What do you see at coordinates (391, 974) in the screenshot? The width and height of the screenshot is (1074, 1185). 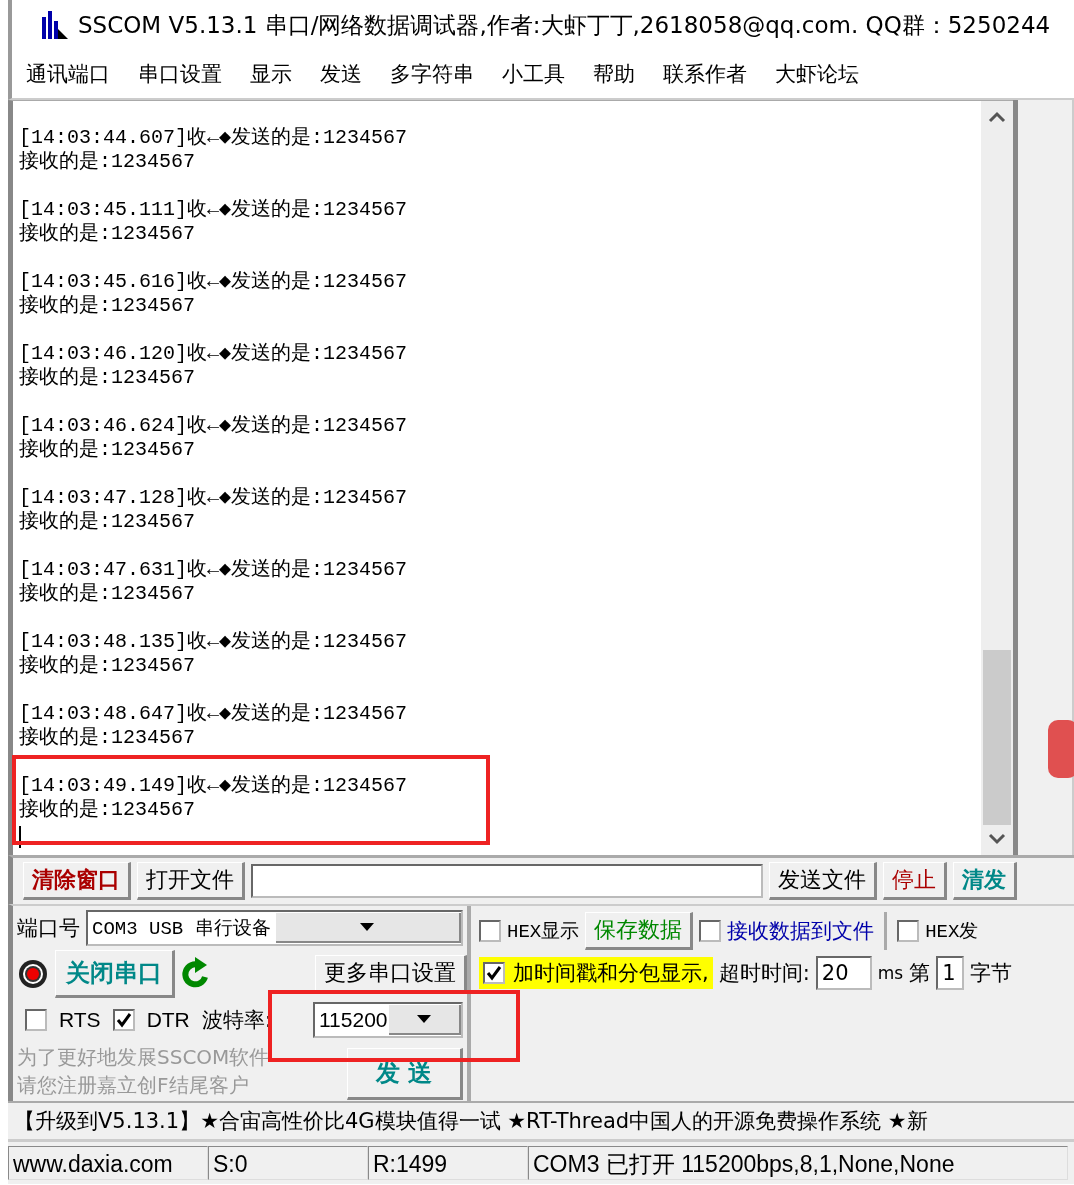 I see `more-settings-button: 更多串口设置` at bounding box center [391, 974].